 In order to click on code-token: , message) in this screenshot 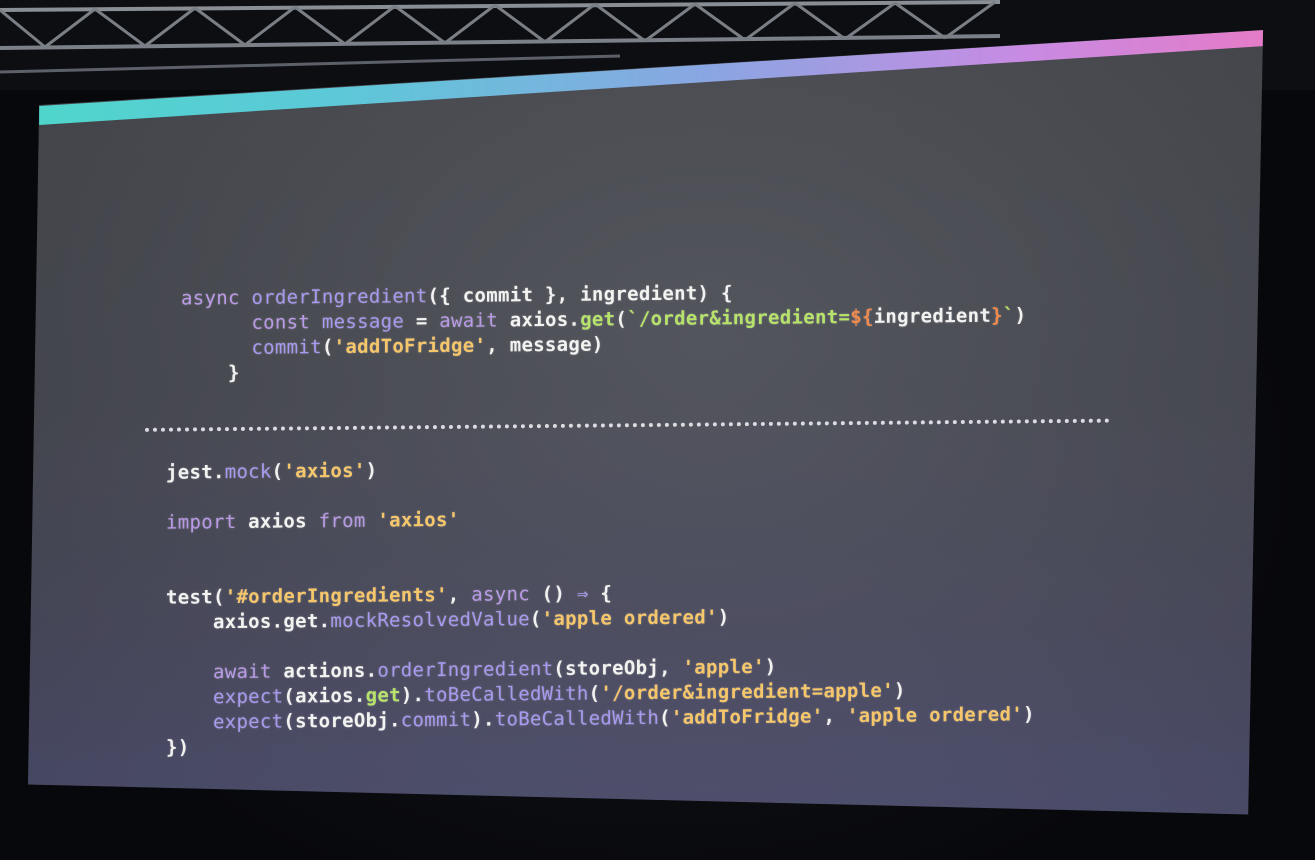, I will do `click(545, 345)`.